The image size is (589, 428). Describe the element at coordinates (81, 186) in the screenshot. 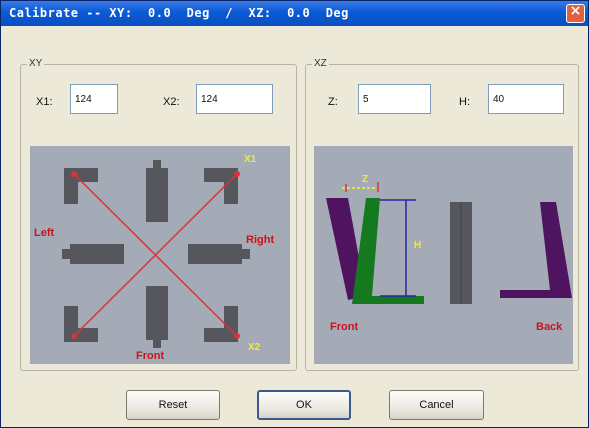

I see `elbow-top-left` at that location.